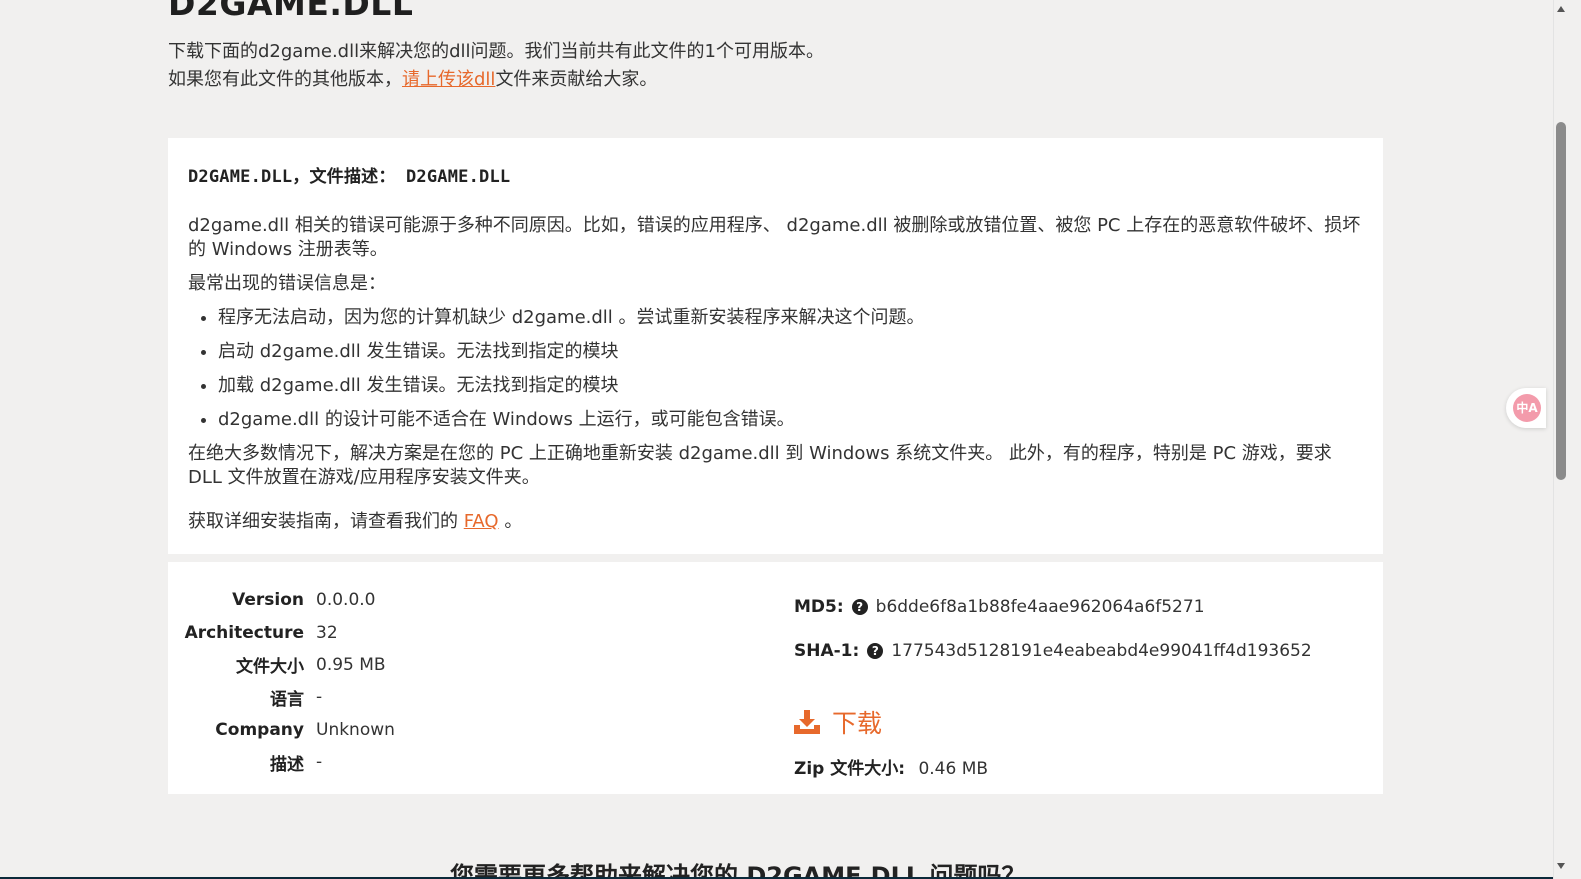  Describe the element at coordinates (1053, 766) in the screenshot. I see `zip-size-row: Zip 文件大小: 0.46 MB` at that location.